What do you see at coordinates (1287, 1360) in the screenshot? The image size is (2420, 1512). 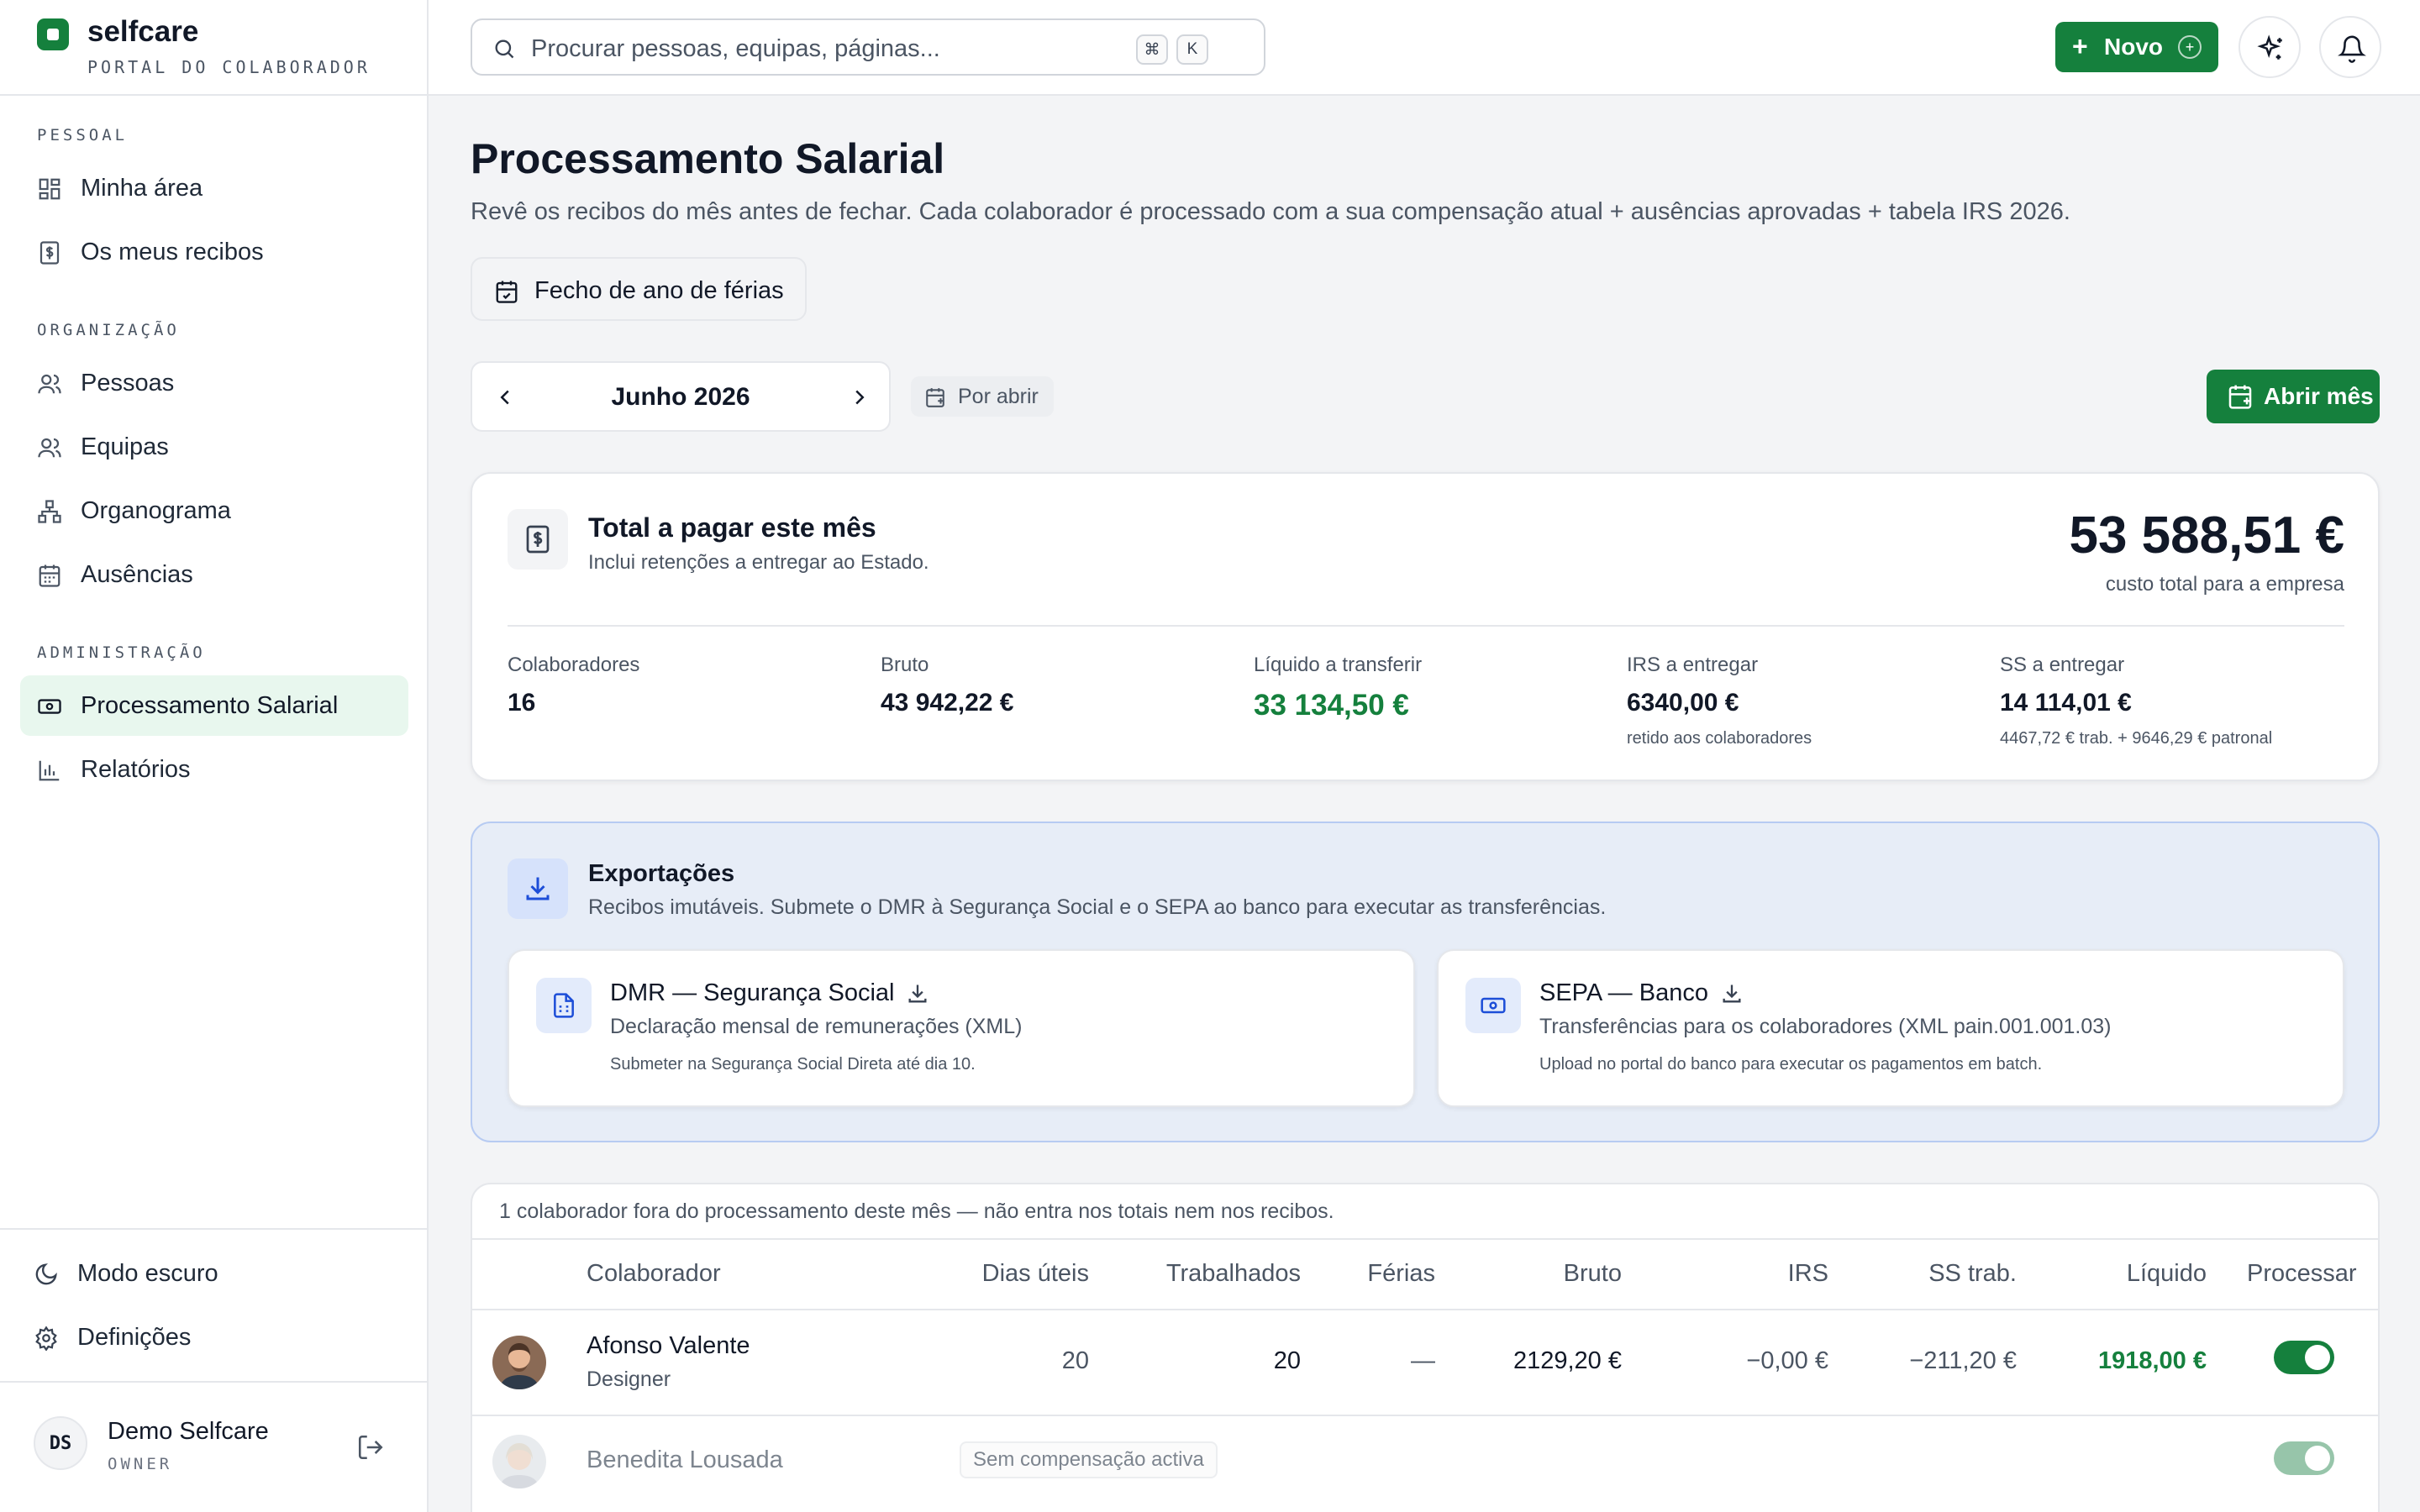 I see `cell-trabalhados: 20` at bounding box center [1287, 1360].